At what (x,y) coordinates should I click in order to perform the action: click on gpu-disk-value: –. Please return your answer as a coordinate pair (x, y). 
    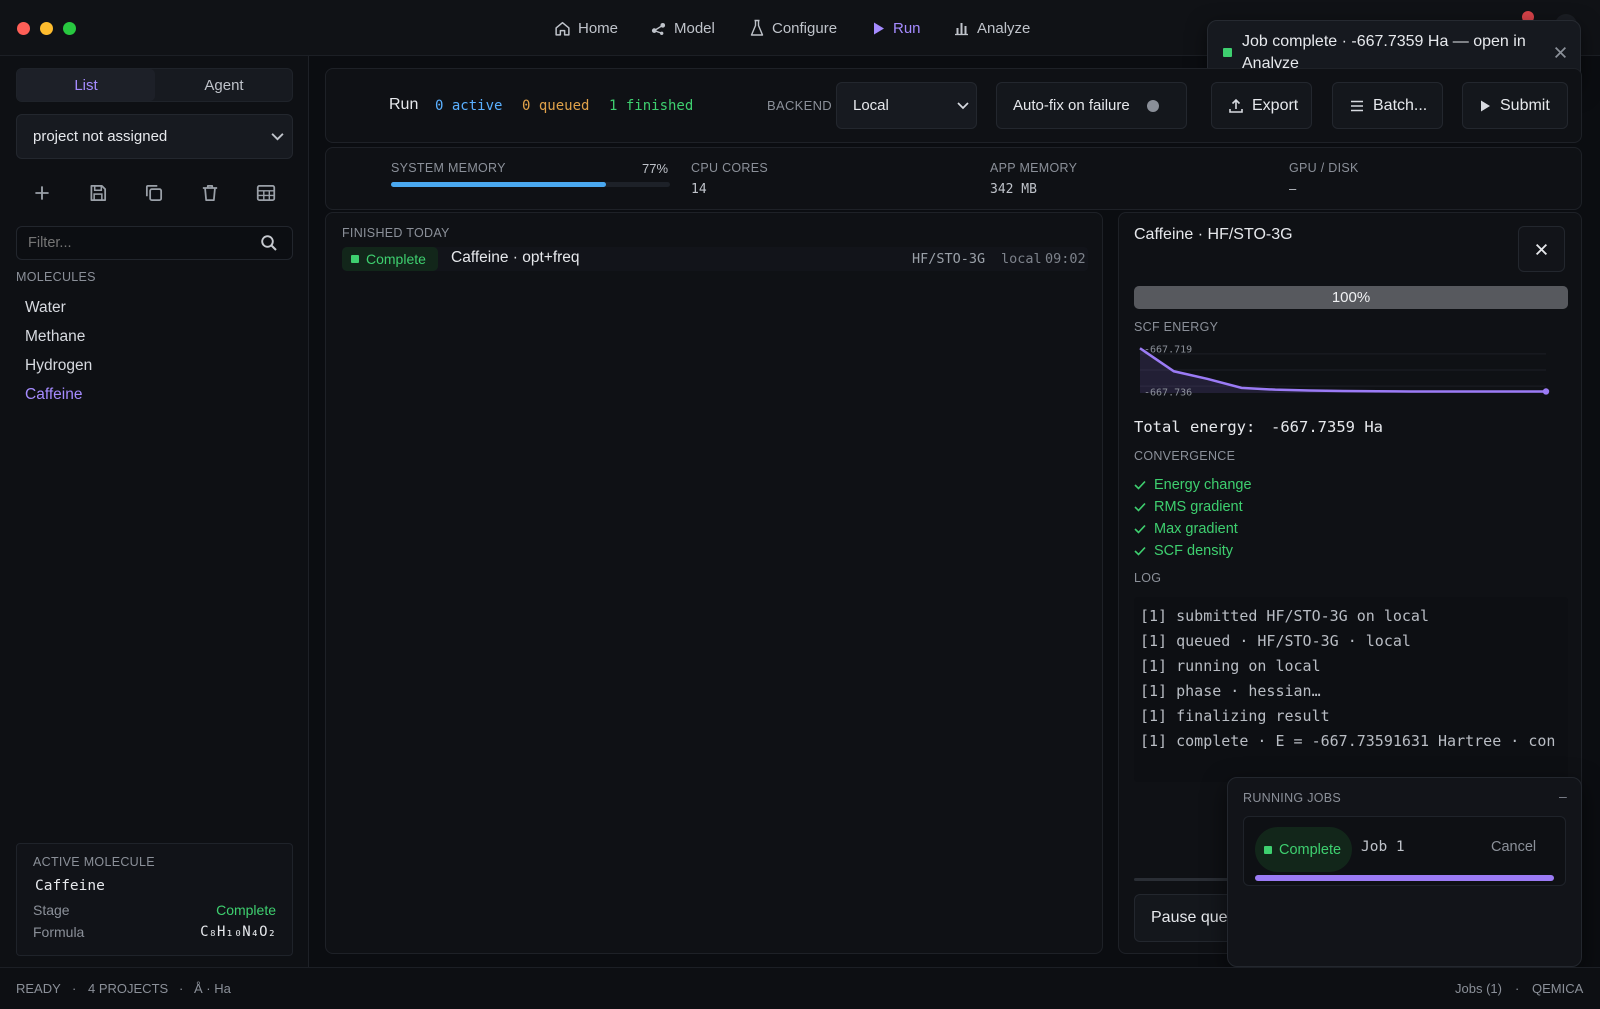
    Looking at the image, I should click on (1293, 188).